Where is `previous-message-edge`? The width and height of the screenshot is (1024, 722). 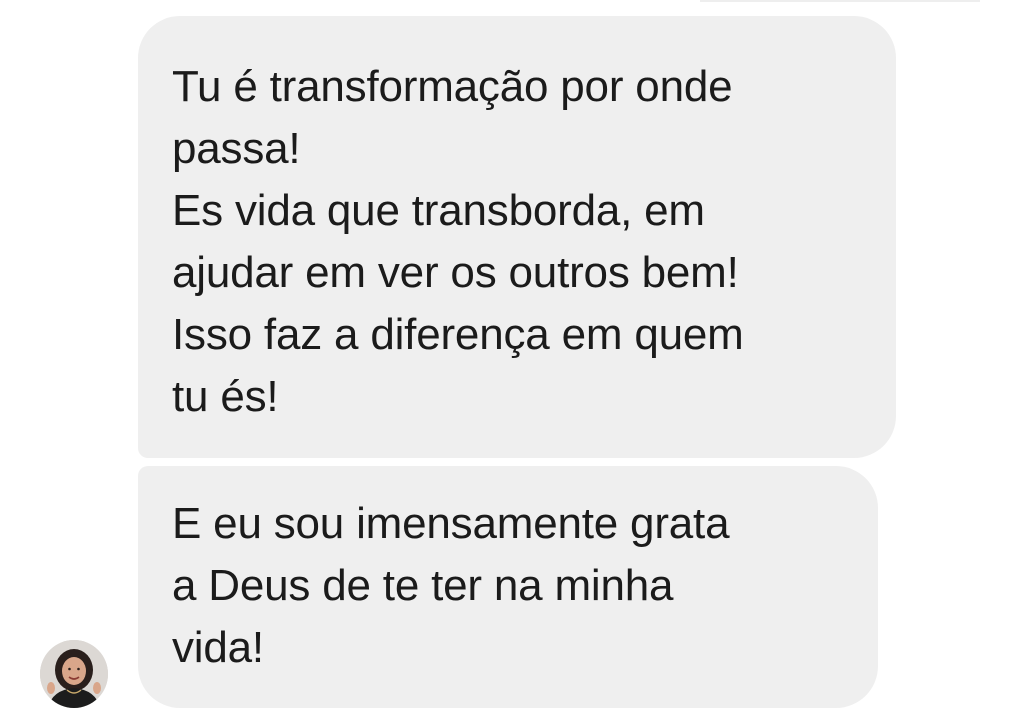 previous-message-edge is located at coordinates (840, 1).